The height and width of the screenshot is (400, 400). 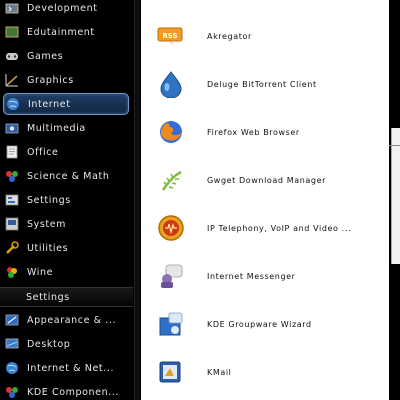 I want to click on kde-components-icon, so click(x=12, y=392).